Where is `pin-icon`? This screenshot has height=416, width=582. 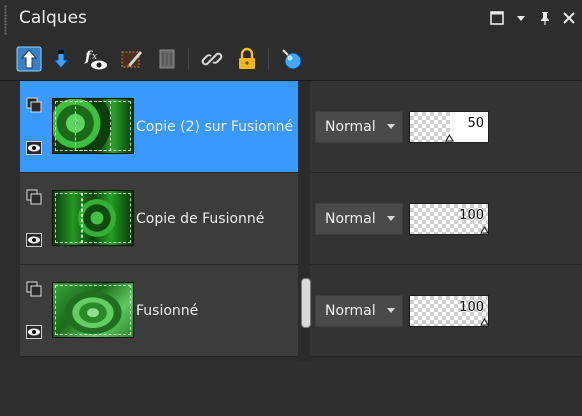
pin-icon is located at coordinates (545, 18).